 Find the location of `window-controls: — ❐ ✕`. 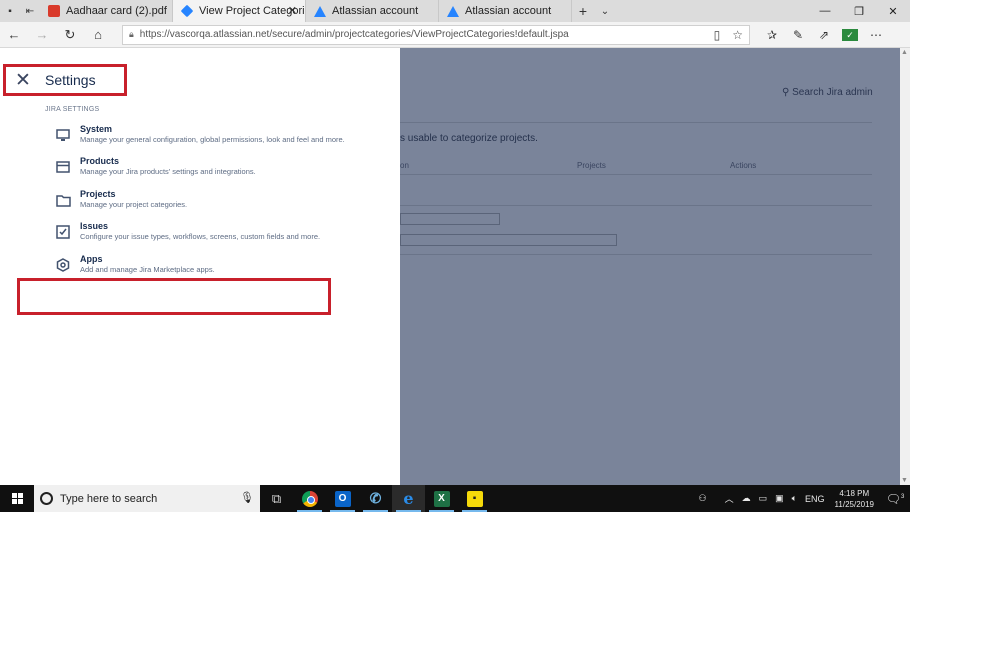

window-controls: — ❐ ✕ is located at coordinates (859, 11).